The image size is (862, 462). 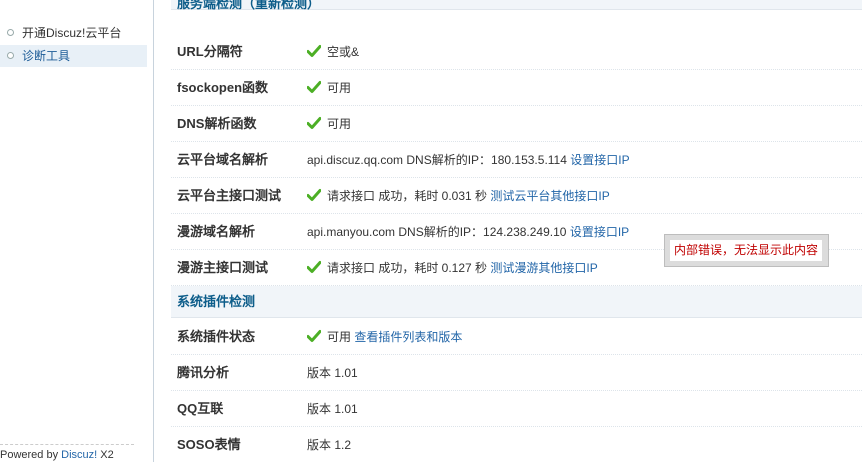 I want to click on error-tooltip: 内部错误，无法显示此内容, so click(x=746, y=250).